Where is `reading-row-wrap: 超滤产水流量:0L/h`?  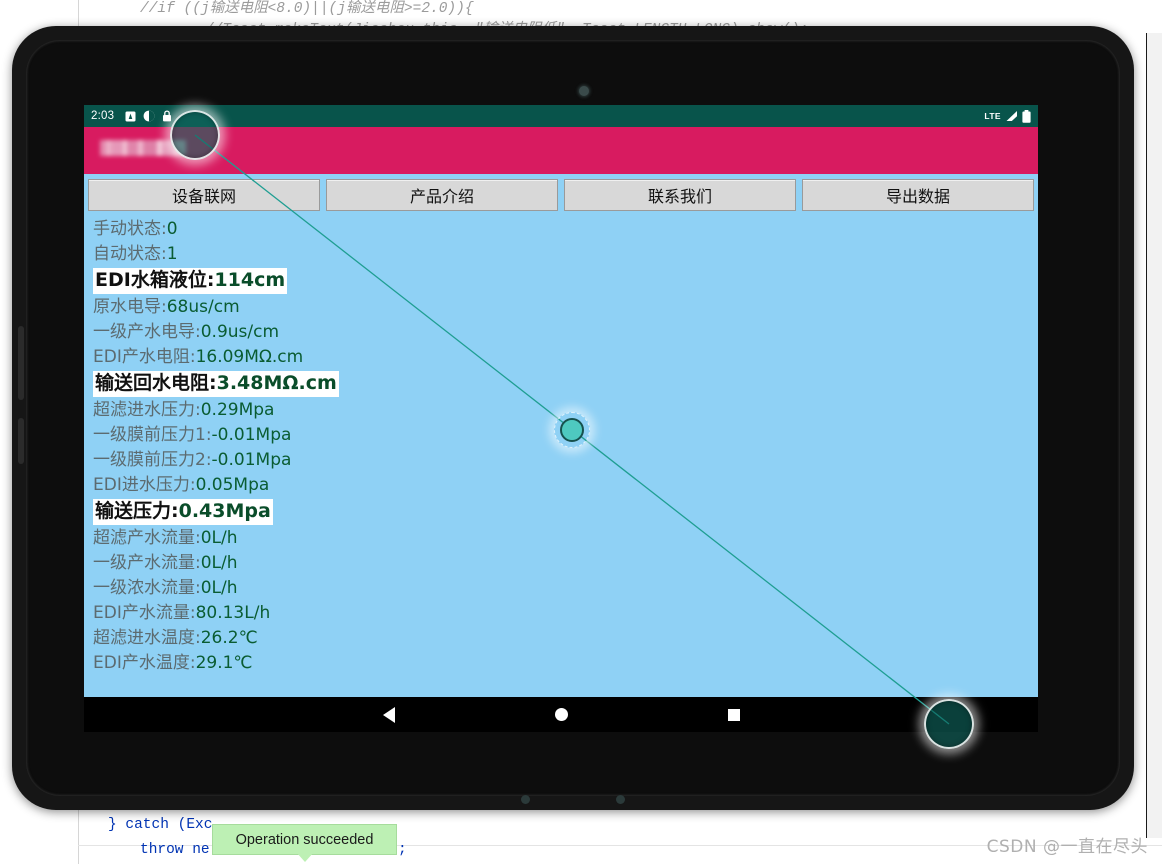 reading-row-wrap: 超滤产水流量:0L/h is located at coordinates (565, 538).